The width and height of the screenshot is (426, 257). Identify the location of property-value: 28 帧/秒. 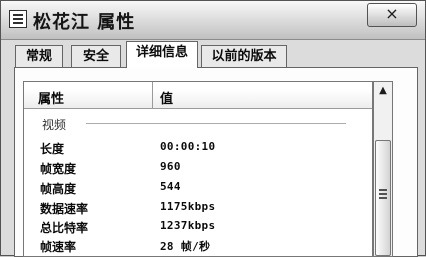
(185, 246).